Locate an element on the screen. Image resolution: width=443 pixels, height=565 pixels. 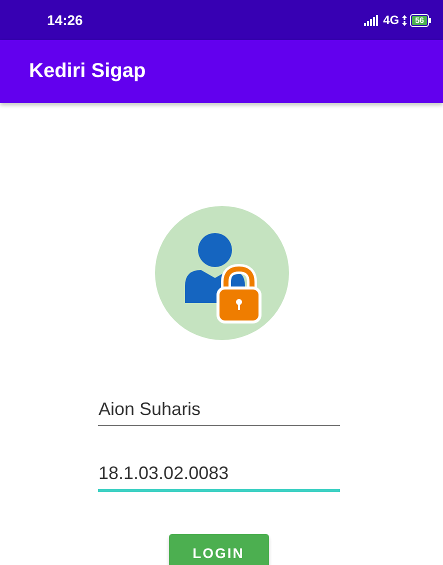
app-title: Kediri Sigap is located at coordinates (87, 71).